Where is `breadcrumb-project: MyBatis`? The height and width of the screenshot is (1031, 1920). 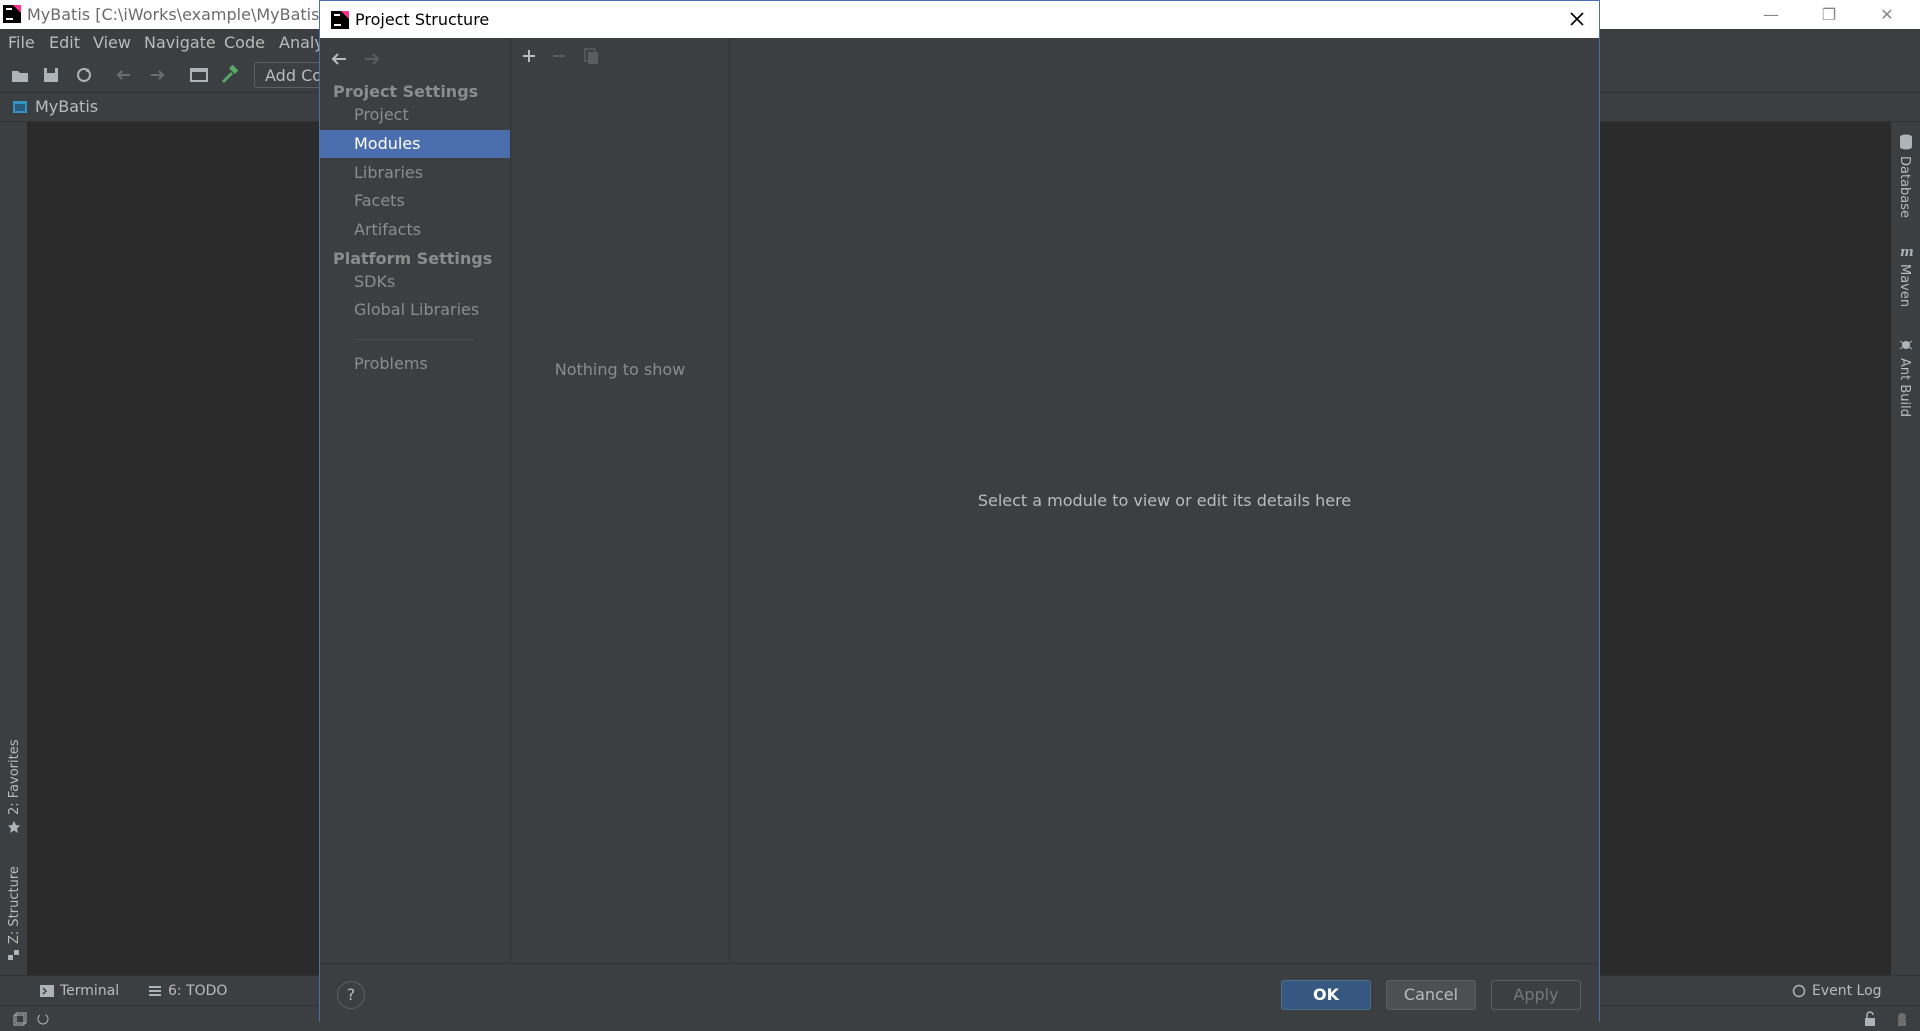
breadcrumb-project: MyBatis is located at coordinates (66, 106).